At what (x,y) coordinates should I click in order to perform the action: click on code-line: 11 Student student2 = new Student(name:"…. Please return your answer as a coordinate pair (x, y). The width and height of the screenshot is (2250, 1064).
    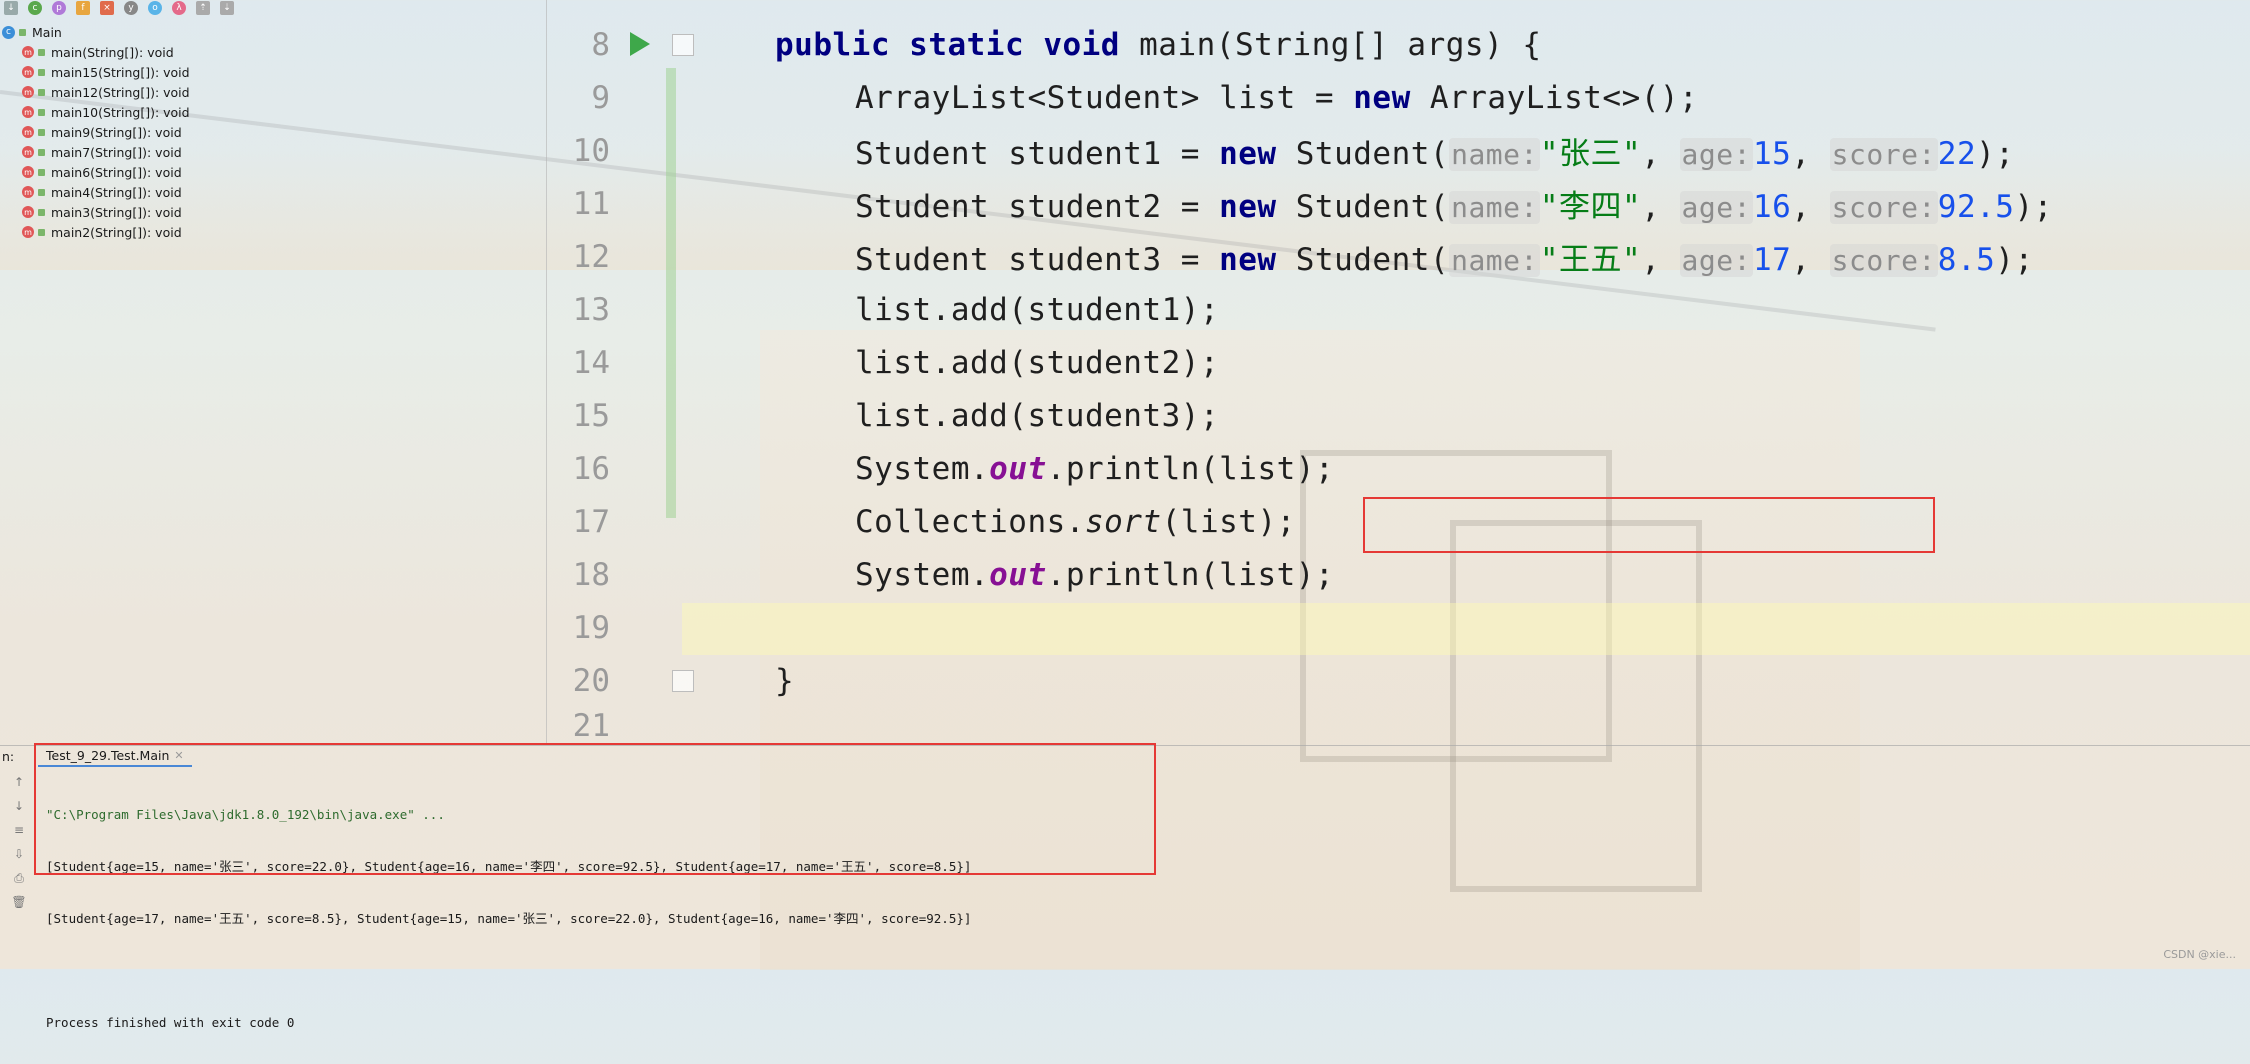
    Looking at the image, I should click on (1398, 203).